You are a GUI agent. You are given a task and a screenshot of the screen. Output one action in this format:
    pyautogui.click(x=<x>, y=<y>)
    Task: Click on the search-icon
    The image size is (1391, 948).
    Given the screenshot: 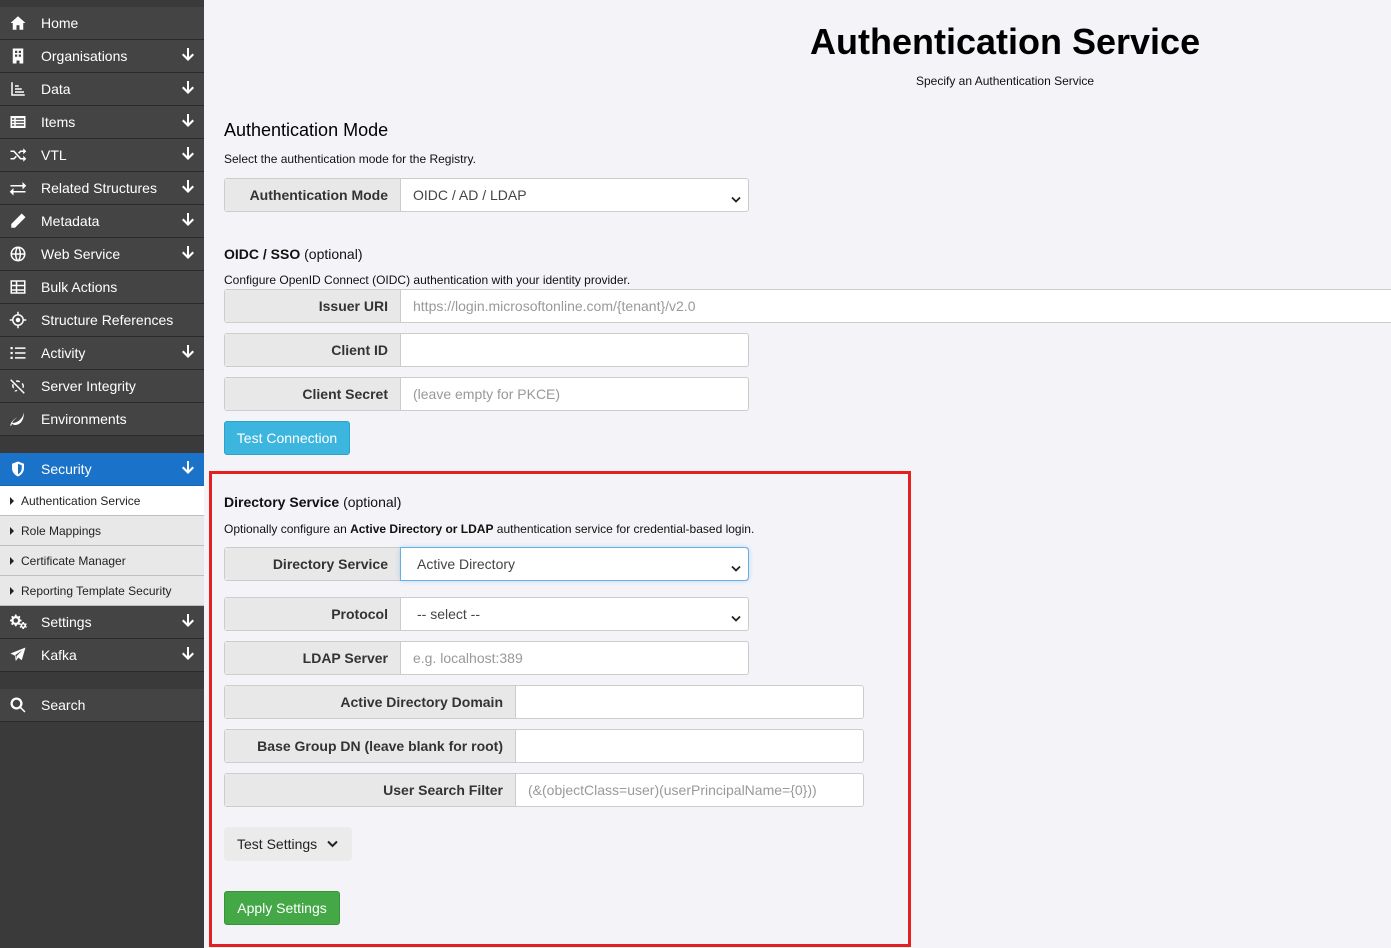 What is the action you would take?
    pyautogui.click(x=18, y=705)
    